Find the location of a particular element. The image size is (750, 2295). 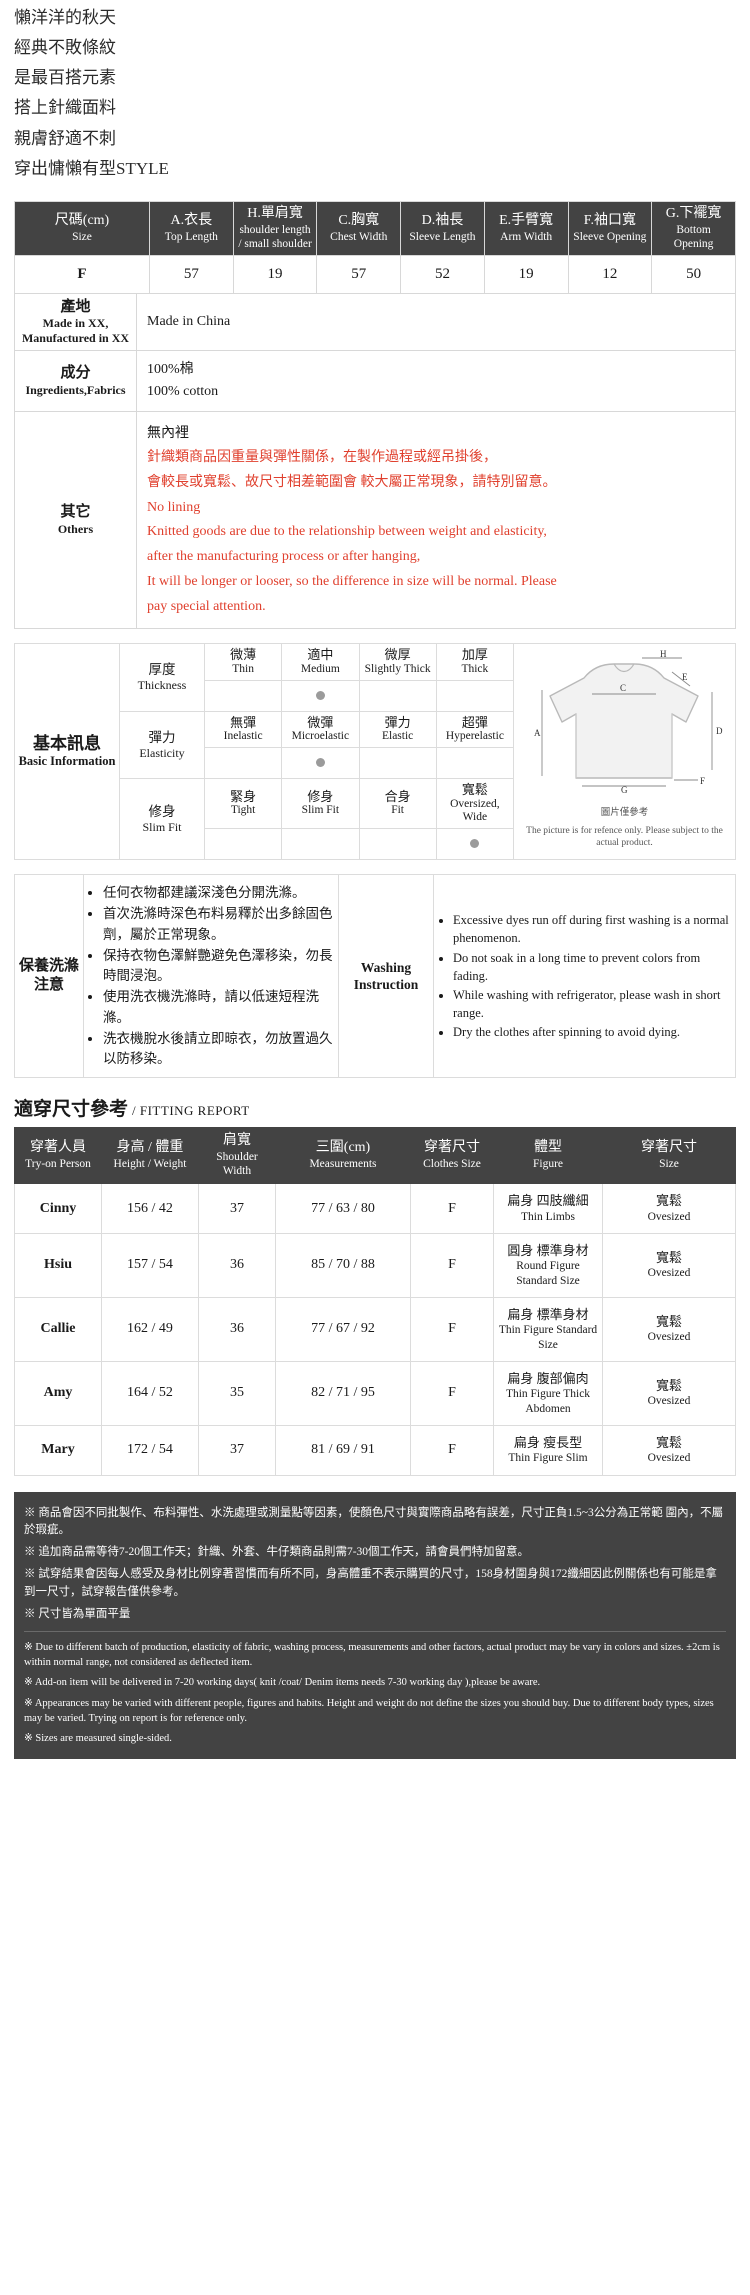

slimfit-option-oversized: 寬鬆 Oversized, Wide is located at coordinates (475, 803).